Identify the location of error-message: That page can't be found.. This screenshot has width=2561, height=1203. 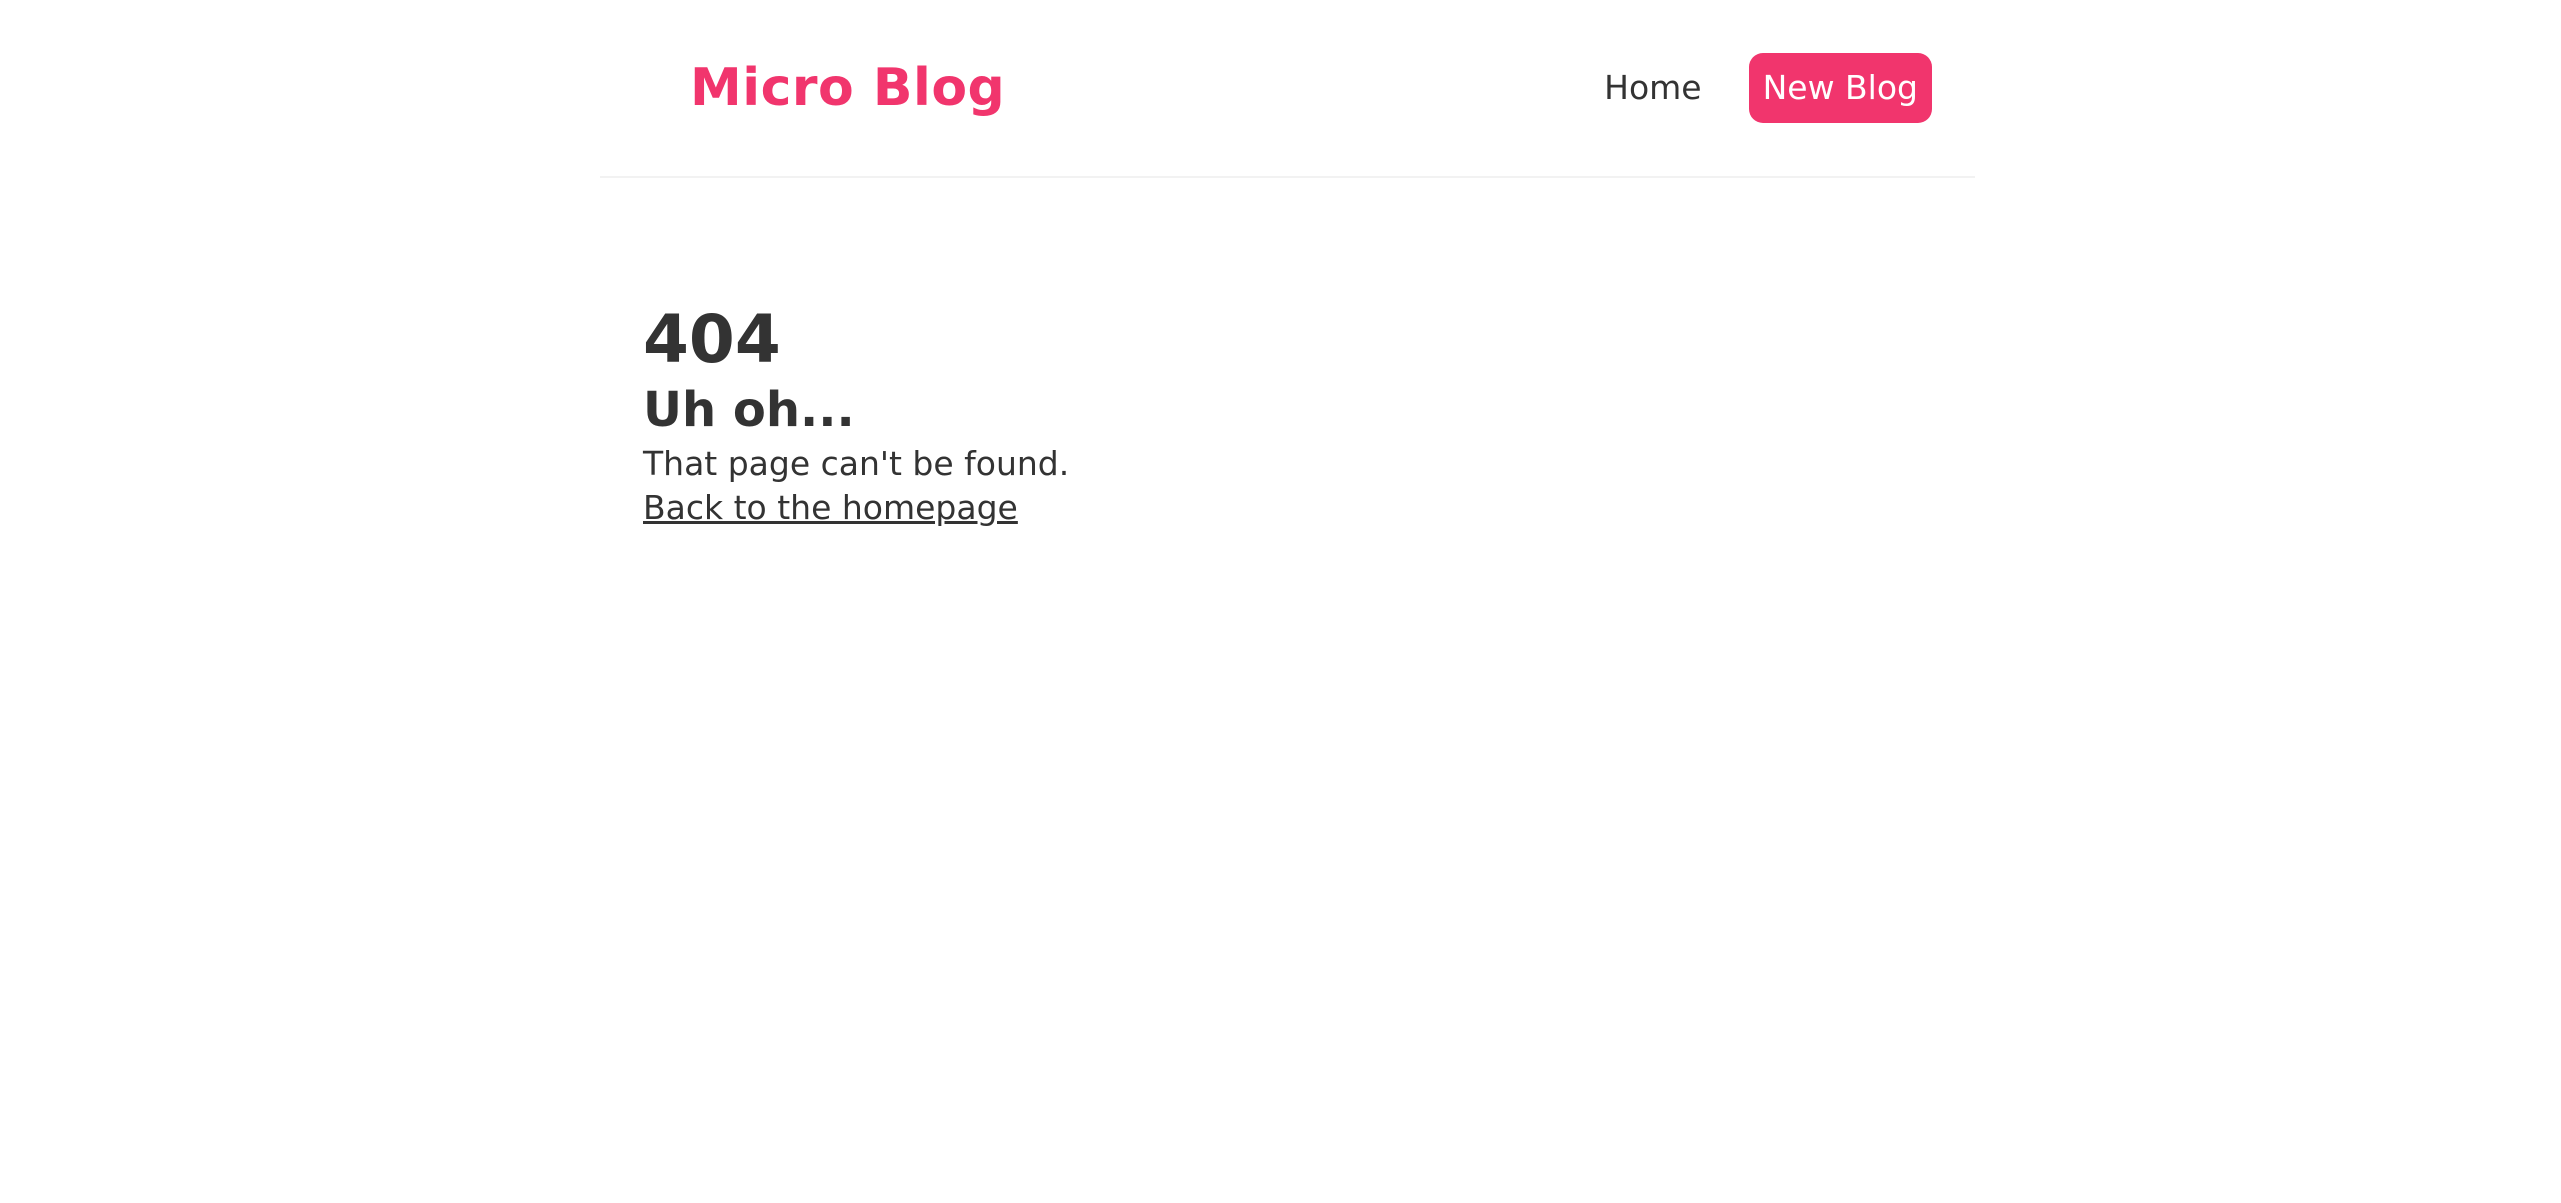
(856, 463).